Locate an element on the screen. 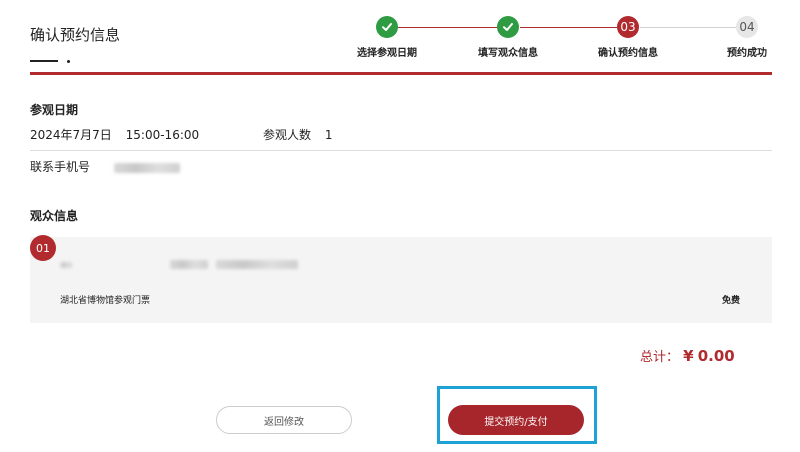 This screenshot has width=800, height=452. progress-stepper: 选择参观日期 填写观众信息 03 确认预约信息 04 预约成功 is located at coordinates (565, 41).